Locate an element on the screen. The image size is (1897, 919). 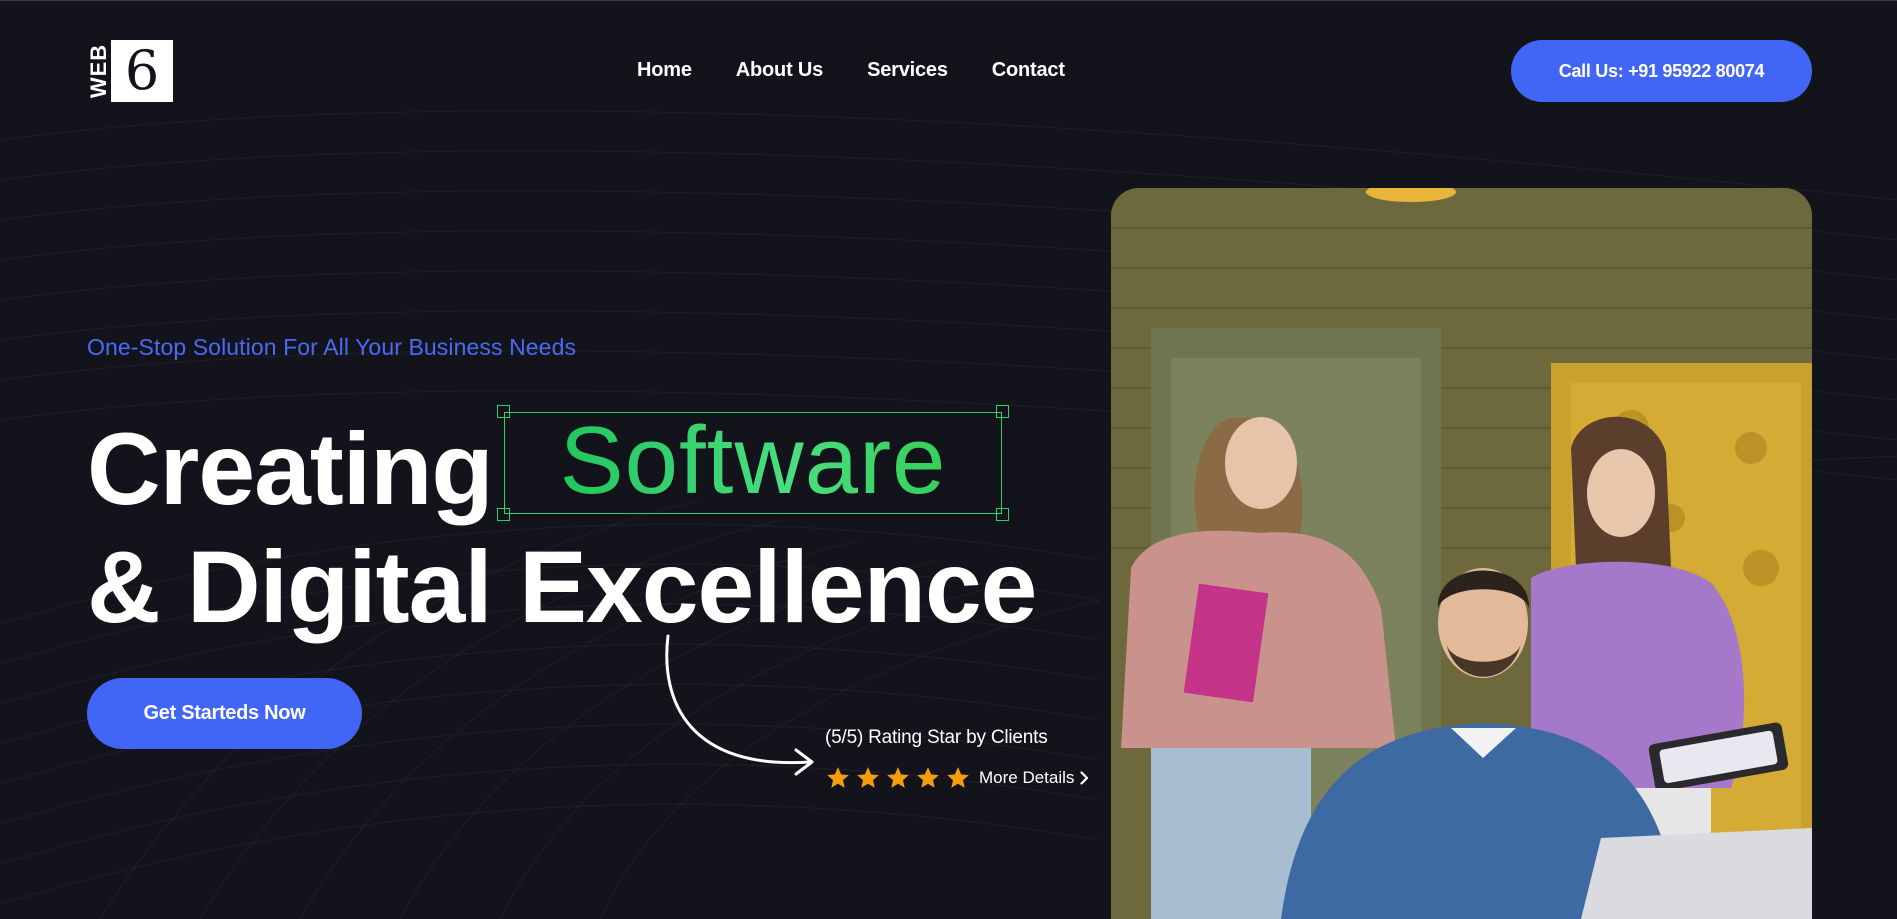
nav-about-us: About Us is located at coordinates (779, 70).